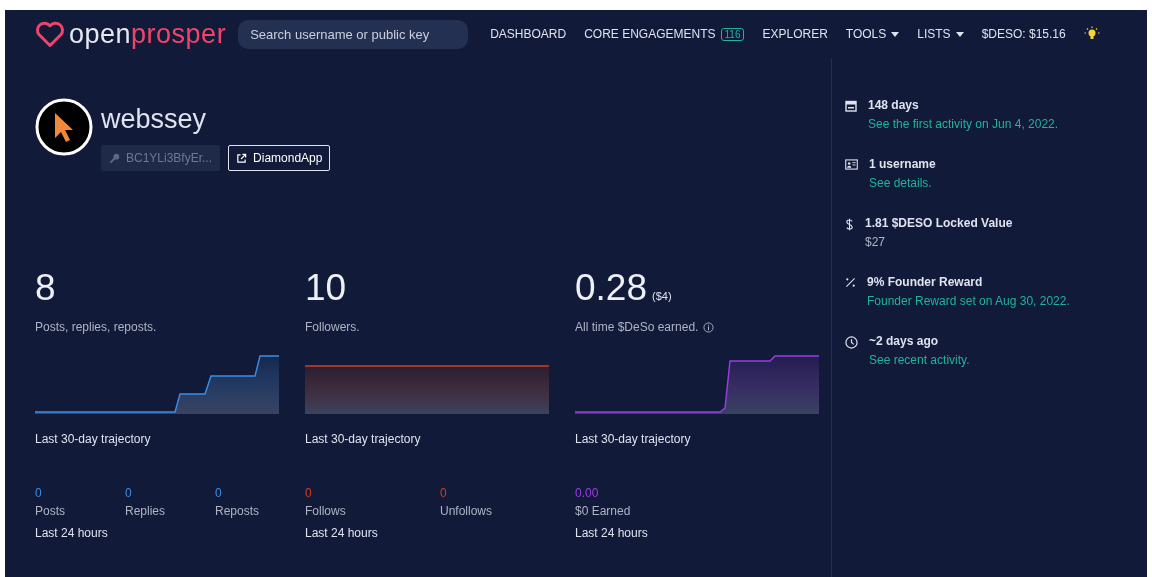 This screenshot has height=577, width=1152. I want to click on count-label: Reposts, so click(238, 511).